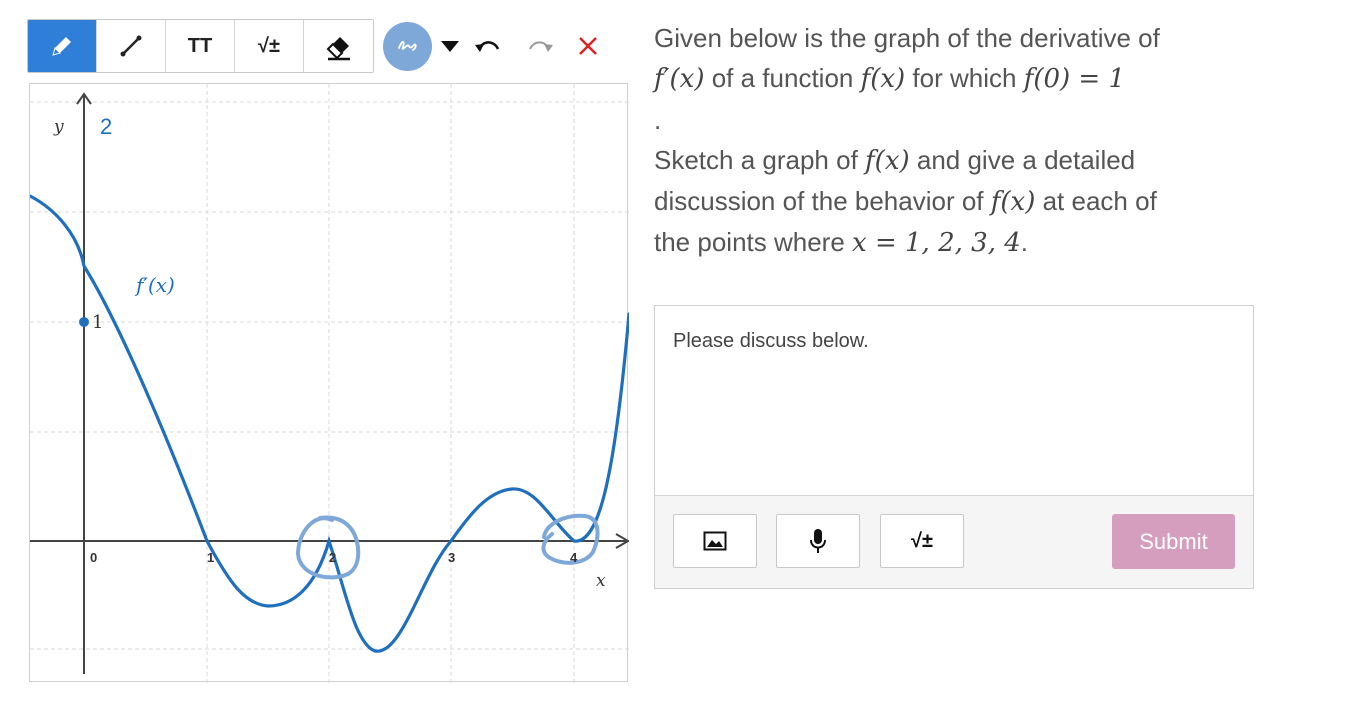 The height and width of the screenshot is (724, 1366). I want to click on text-icon: TT, so click(200, 45).